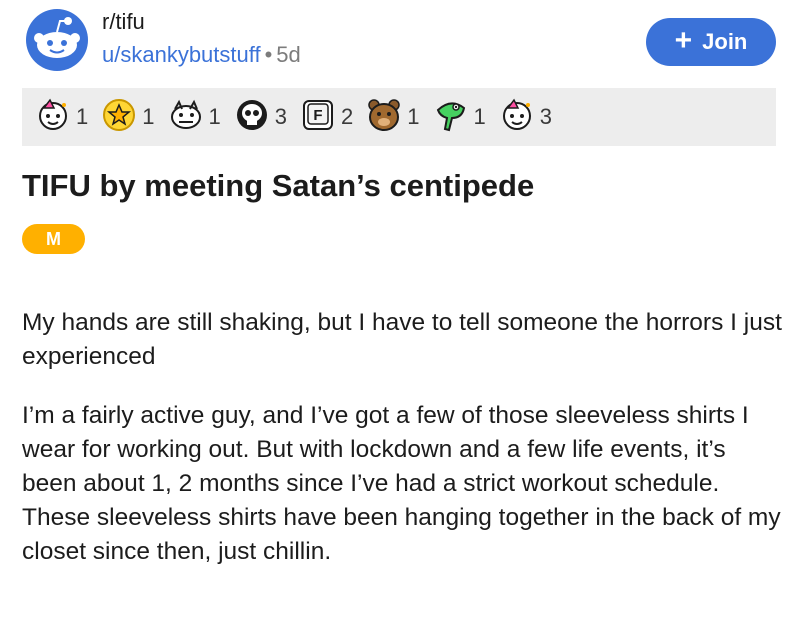 Image resolution: width=800 pixels, height=626 pixels. I want to click on plus-icon: +, so click(683, 40).